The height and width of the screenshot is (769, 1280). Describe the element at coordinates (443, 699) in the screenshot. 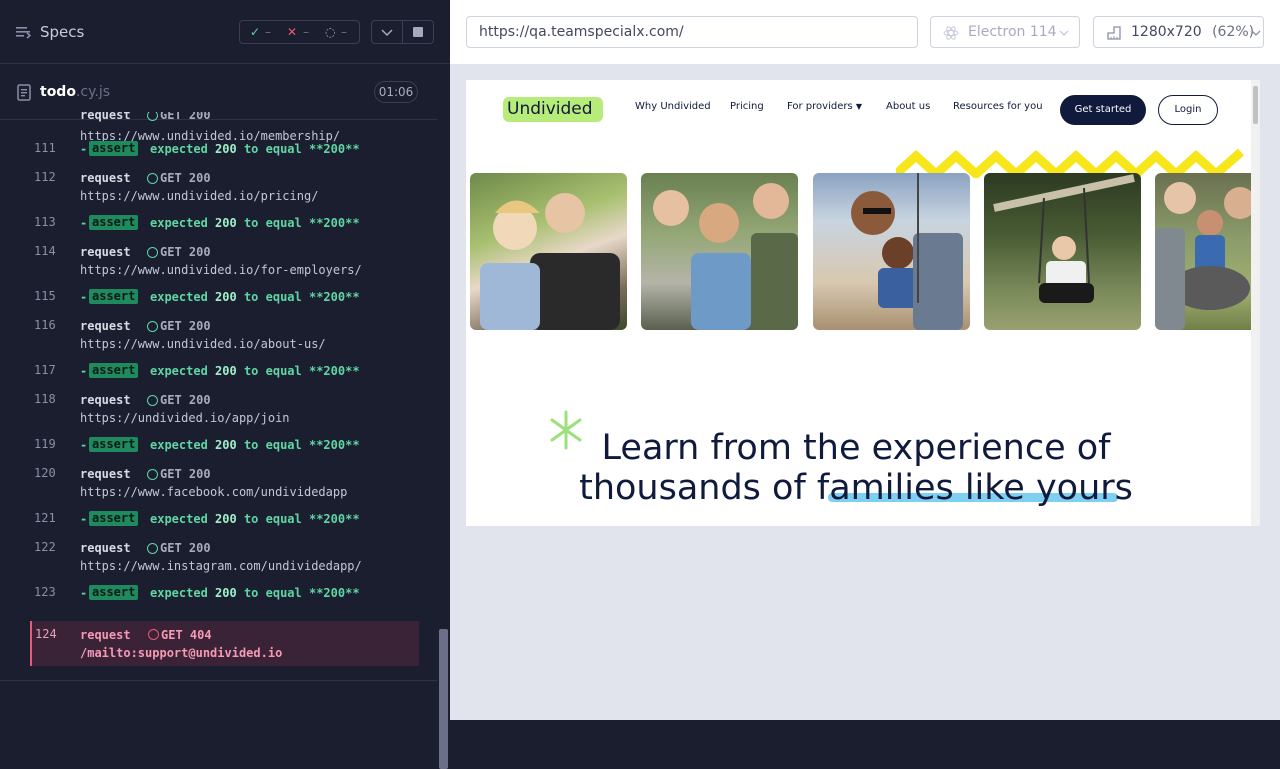

I see `scrollbar-thumb` at that location.